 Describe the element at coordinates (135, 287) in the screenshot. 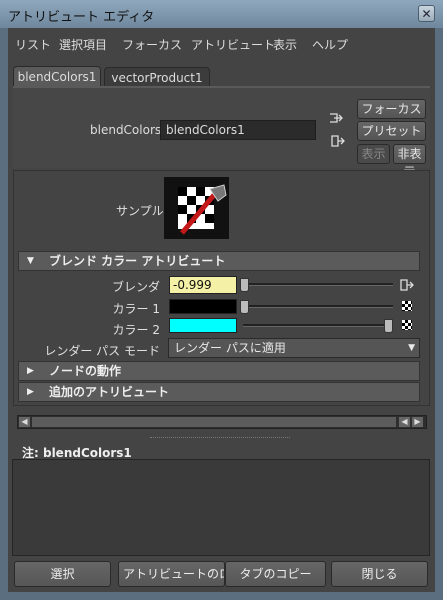

I see `blender-label: ブレンダ` at that location.